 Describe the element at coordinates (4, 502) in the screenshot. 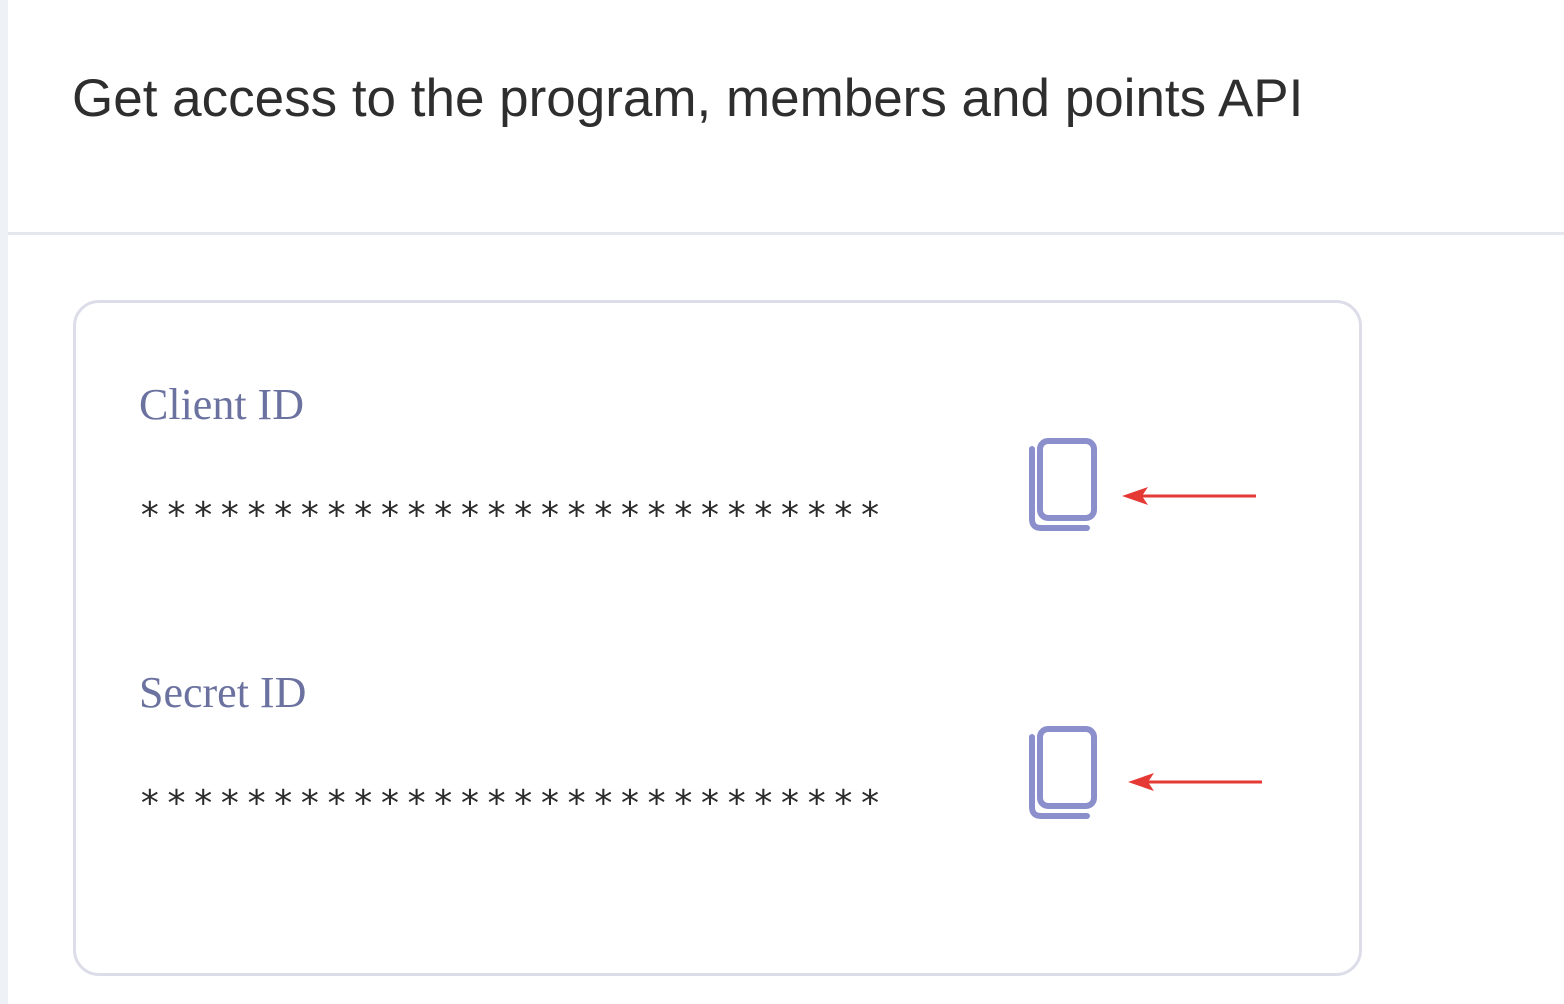

I see `left-edge-strip` at that location.